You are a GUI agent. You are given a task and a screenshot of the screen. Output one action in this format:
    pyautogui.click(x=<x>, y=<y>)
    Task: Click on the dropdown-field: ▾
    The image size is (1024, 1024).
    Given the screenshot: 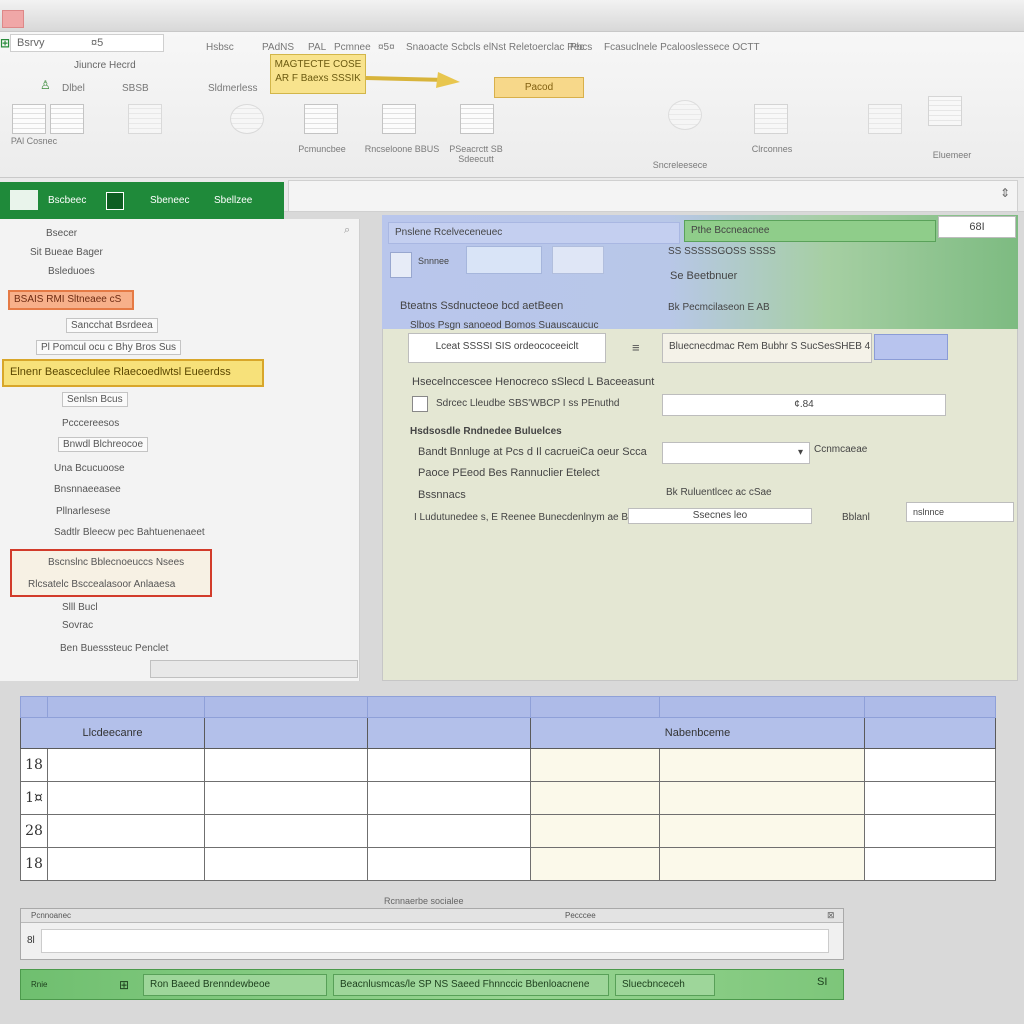 What is the action you would take?
    pyautogui.click(x=736, y=453)
    